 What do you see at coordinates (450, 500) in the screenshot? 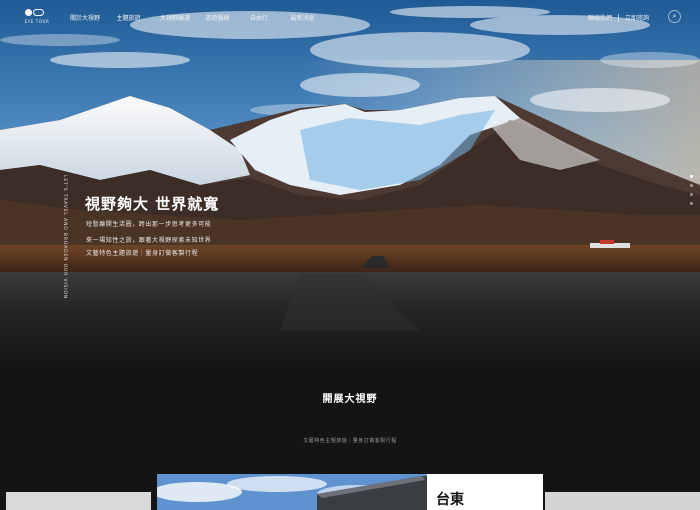
I see `destination-city-name: 台東` at bounding box center [450, 500].